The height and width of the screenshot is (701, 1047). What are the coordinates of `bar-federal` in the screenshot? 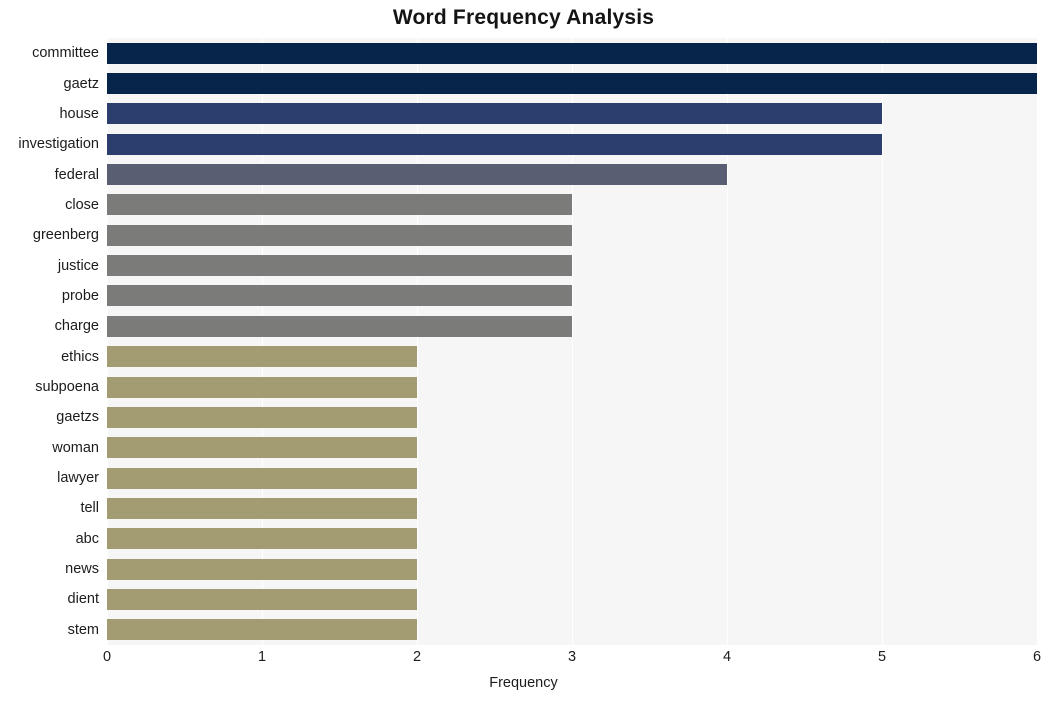 It's located at (417, 175).